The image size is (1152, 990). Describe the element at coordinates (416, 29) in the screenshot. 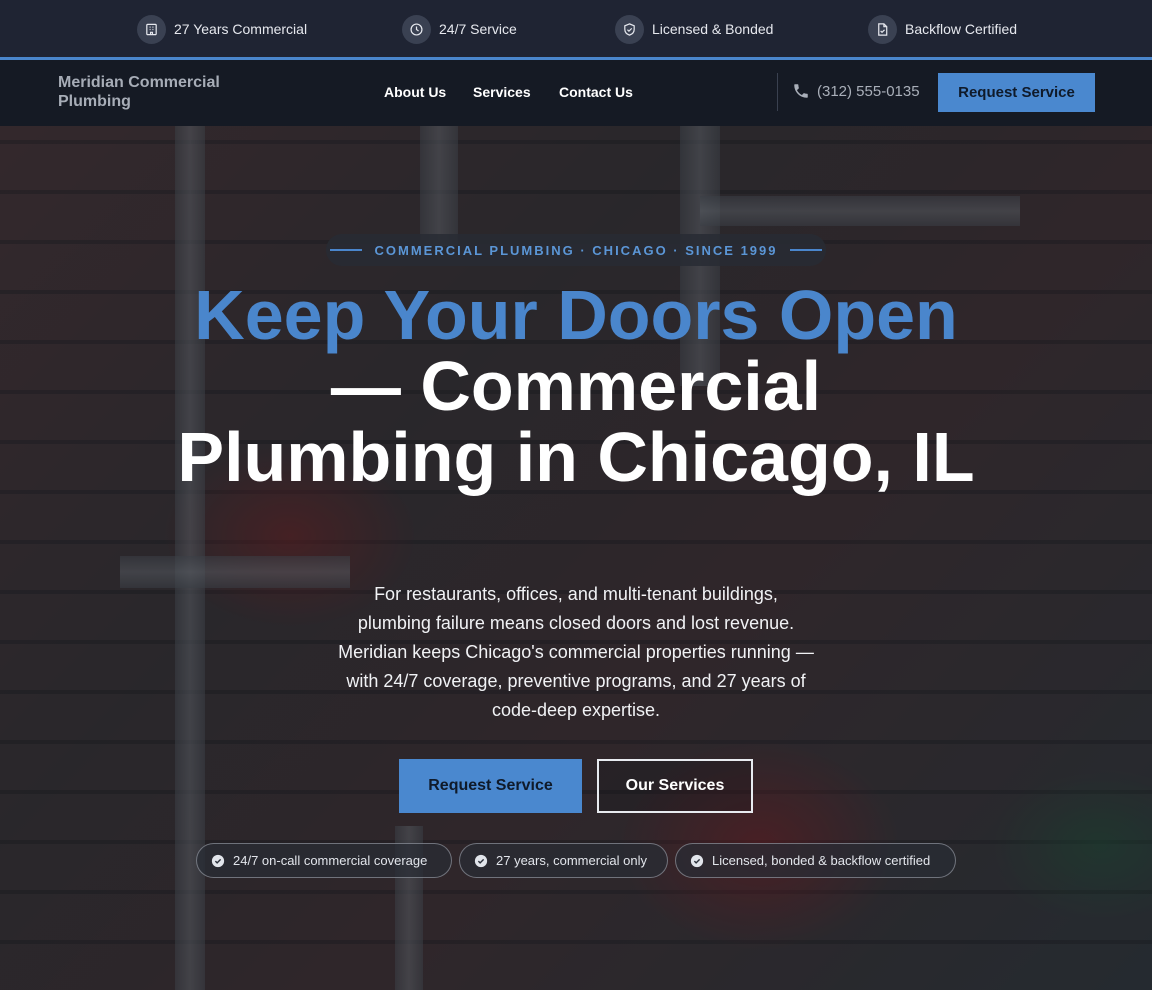

I see `clock-icon` at that location.